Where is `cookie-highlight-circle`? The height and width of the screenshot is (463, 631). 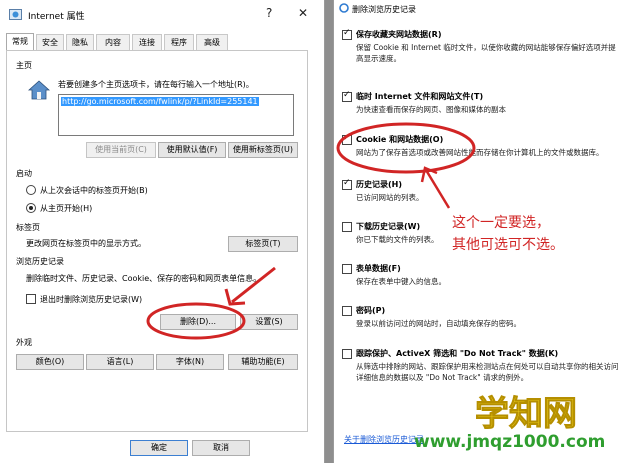 cookie-highlight-circle is located at coordinates (406, 148).